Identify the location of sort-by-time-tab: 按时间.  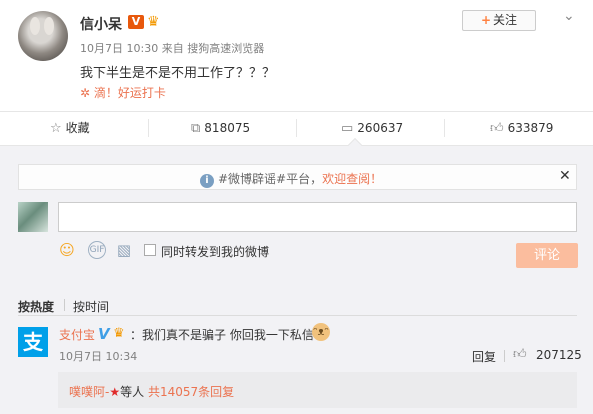
(91, 306).